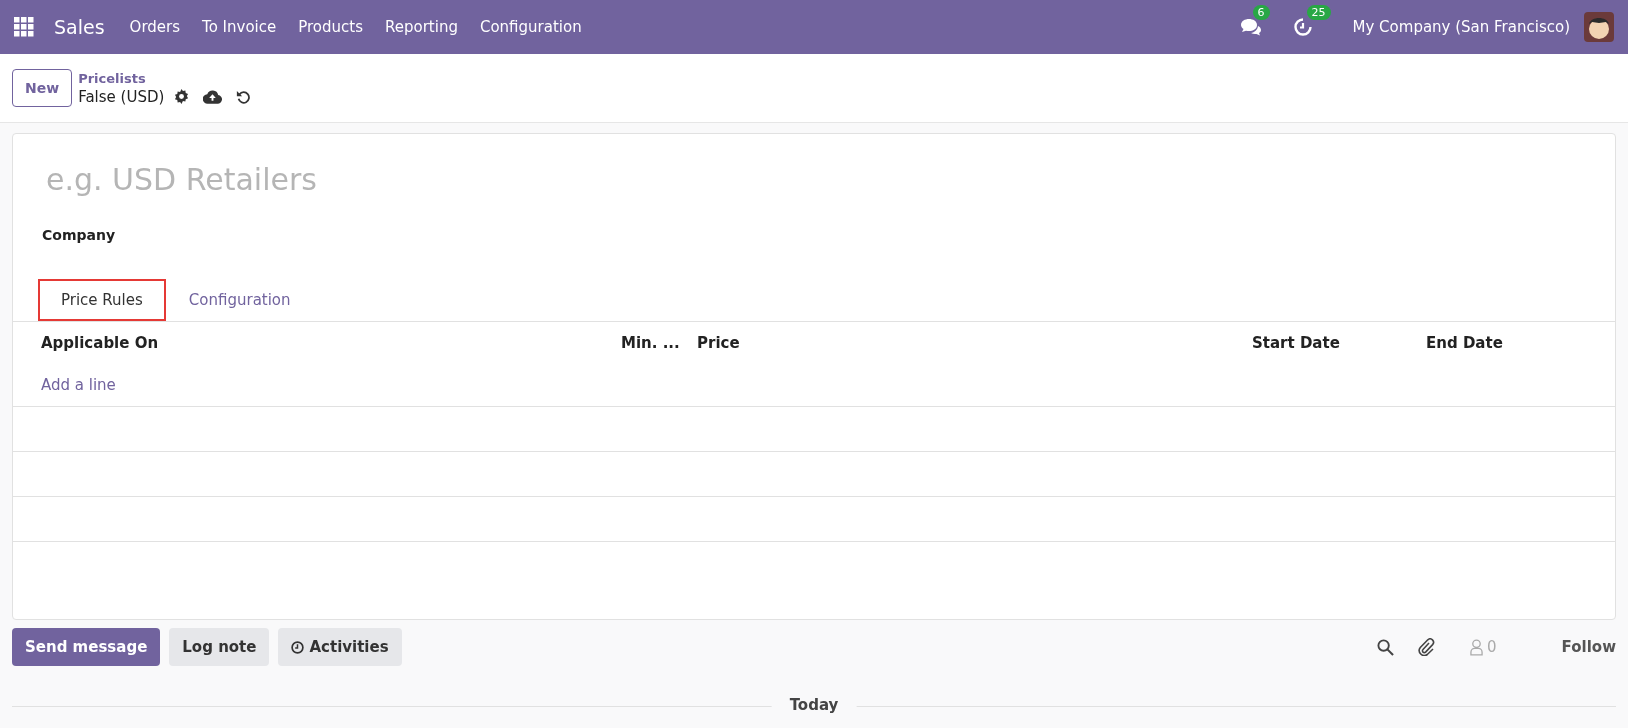  Describe the element at coordinates (182, 96) in the screenshot. I see `settings-icon` at that location.